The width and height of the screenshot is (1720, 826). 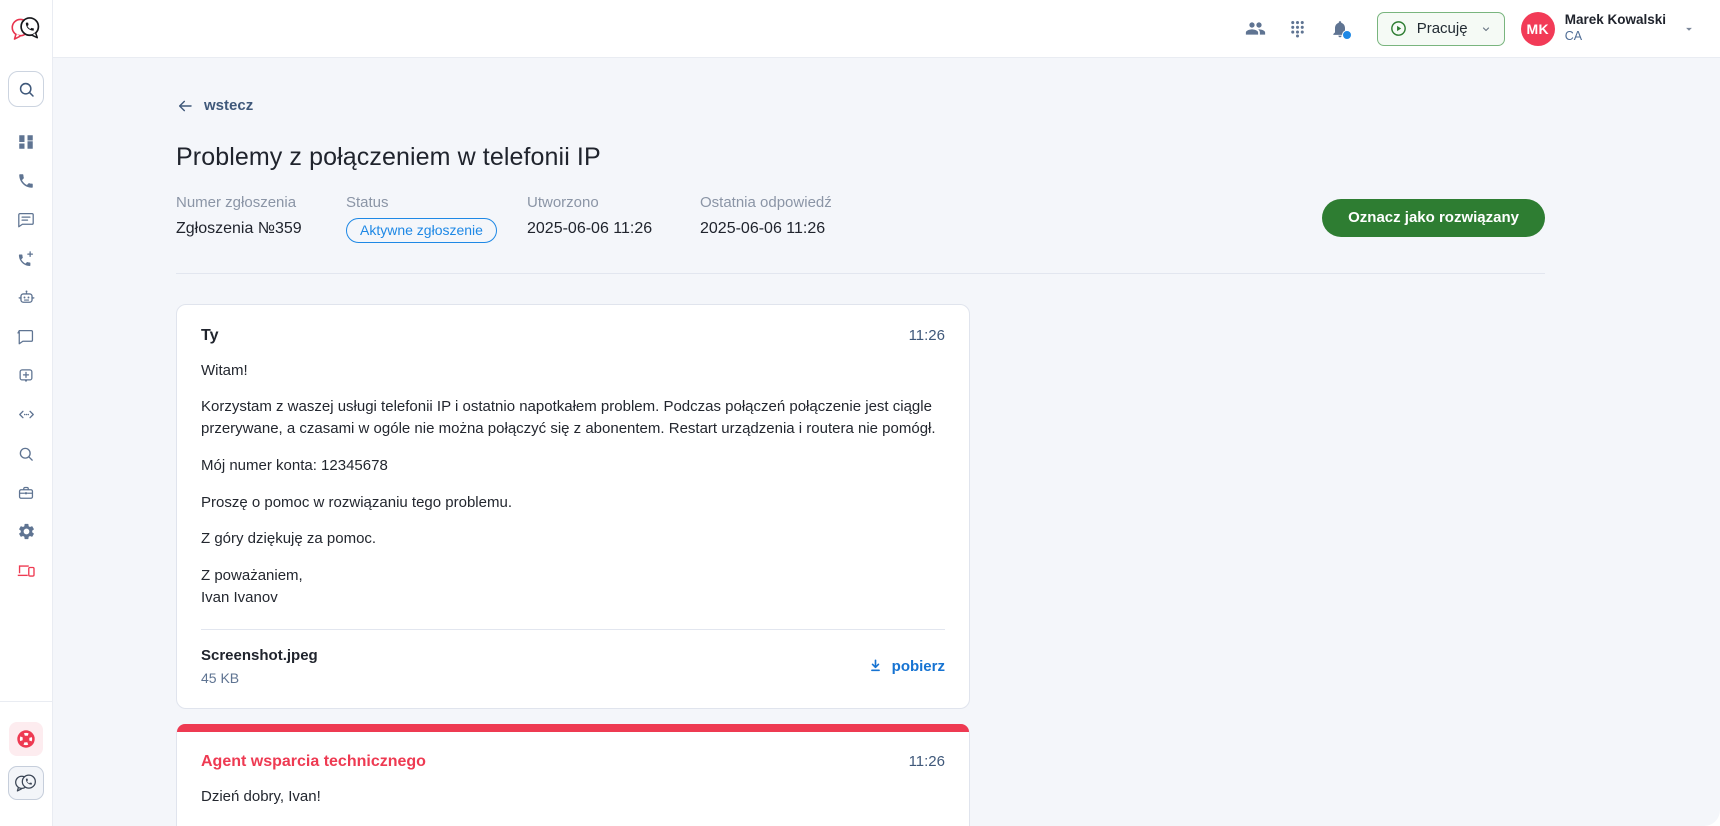 I want to click on sidebar-item-chats, so click(x=26, y=336).